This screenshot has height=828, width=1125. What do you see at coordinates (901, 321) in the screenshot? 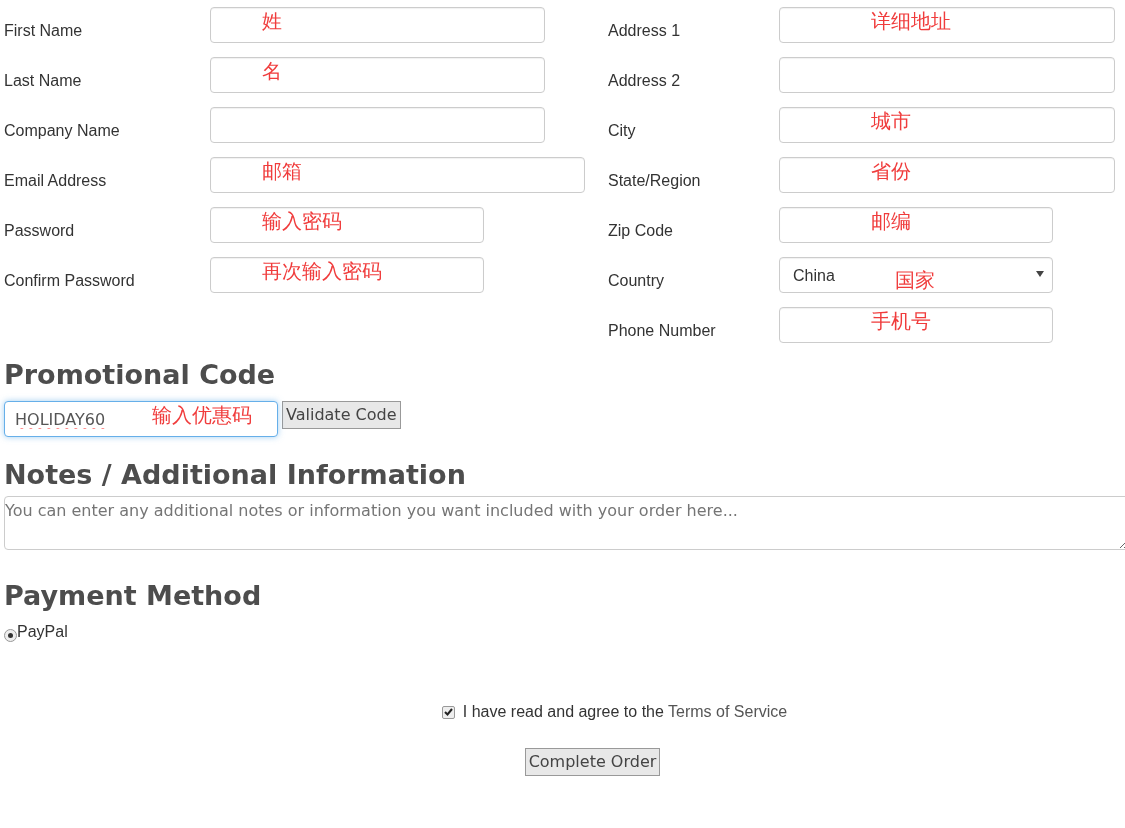
I see `annotation-text: 手机号` at bounding box center [901, 321].